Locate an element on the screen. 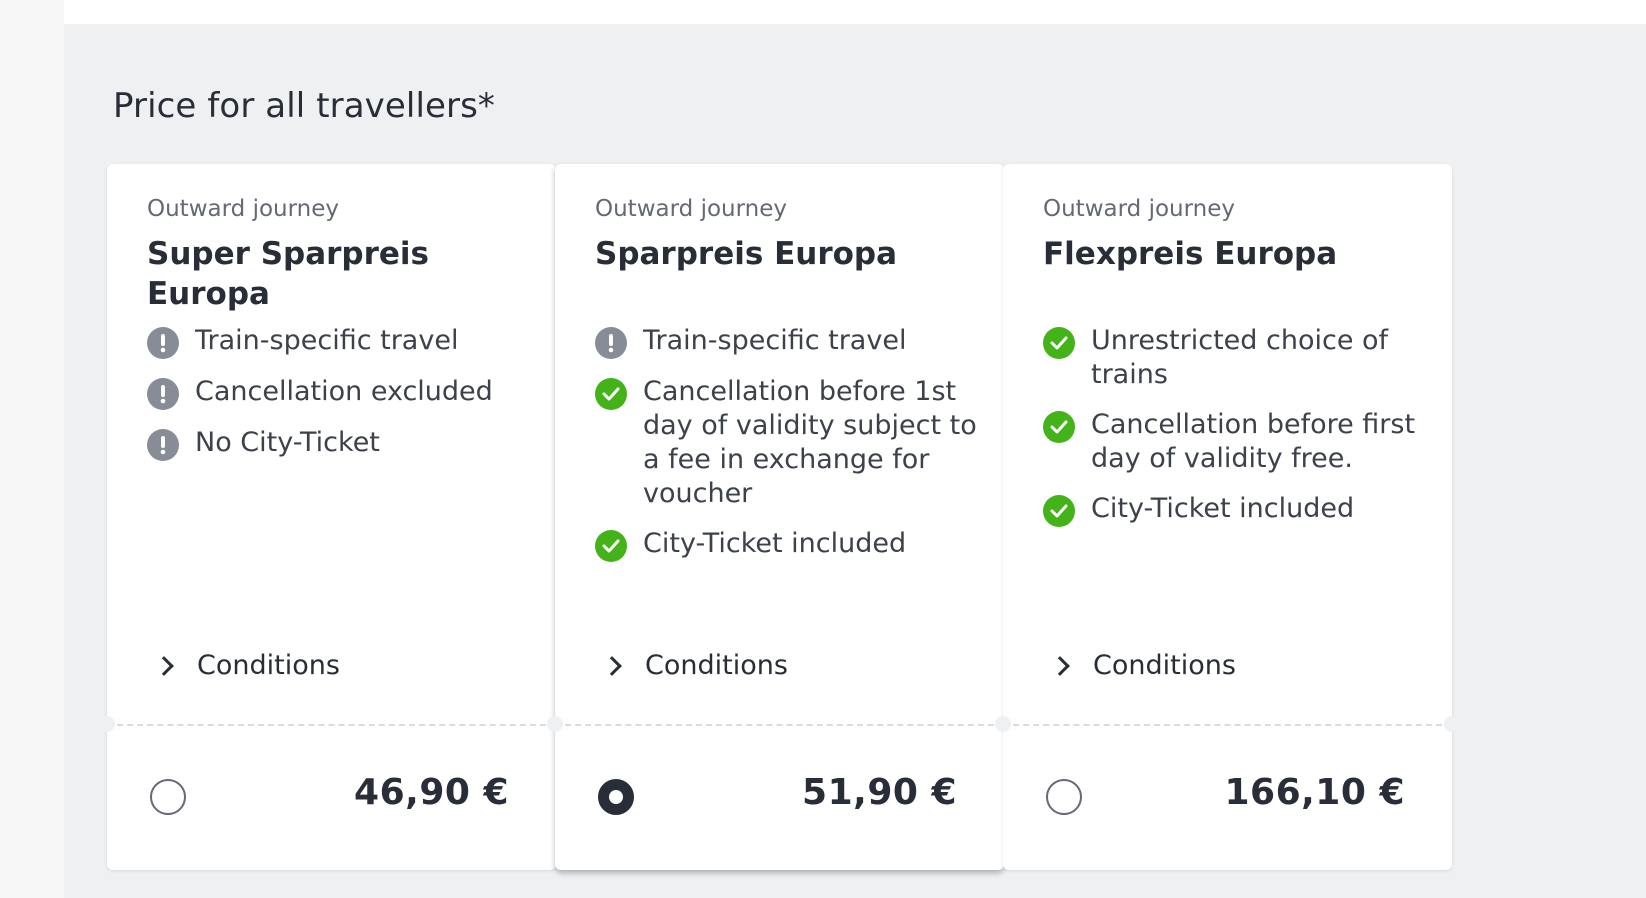 The width and height of the screenshot is (1646, 898). feature-item: Unrestricted choice of trains is located at coordinates (1238, 358).